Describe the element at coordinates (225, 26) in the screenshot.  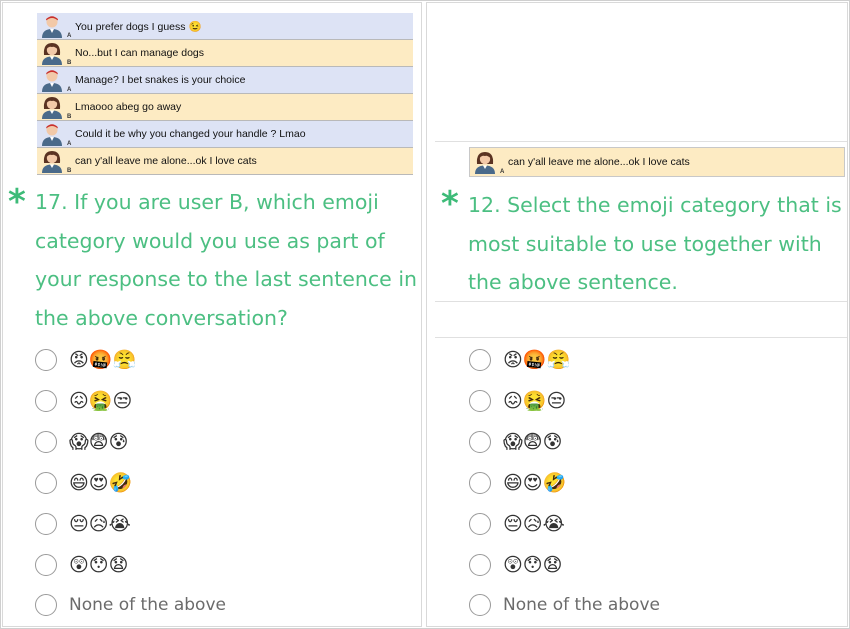
I see `chat-row: A You prefer dogs I guess 😉` at that location.